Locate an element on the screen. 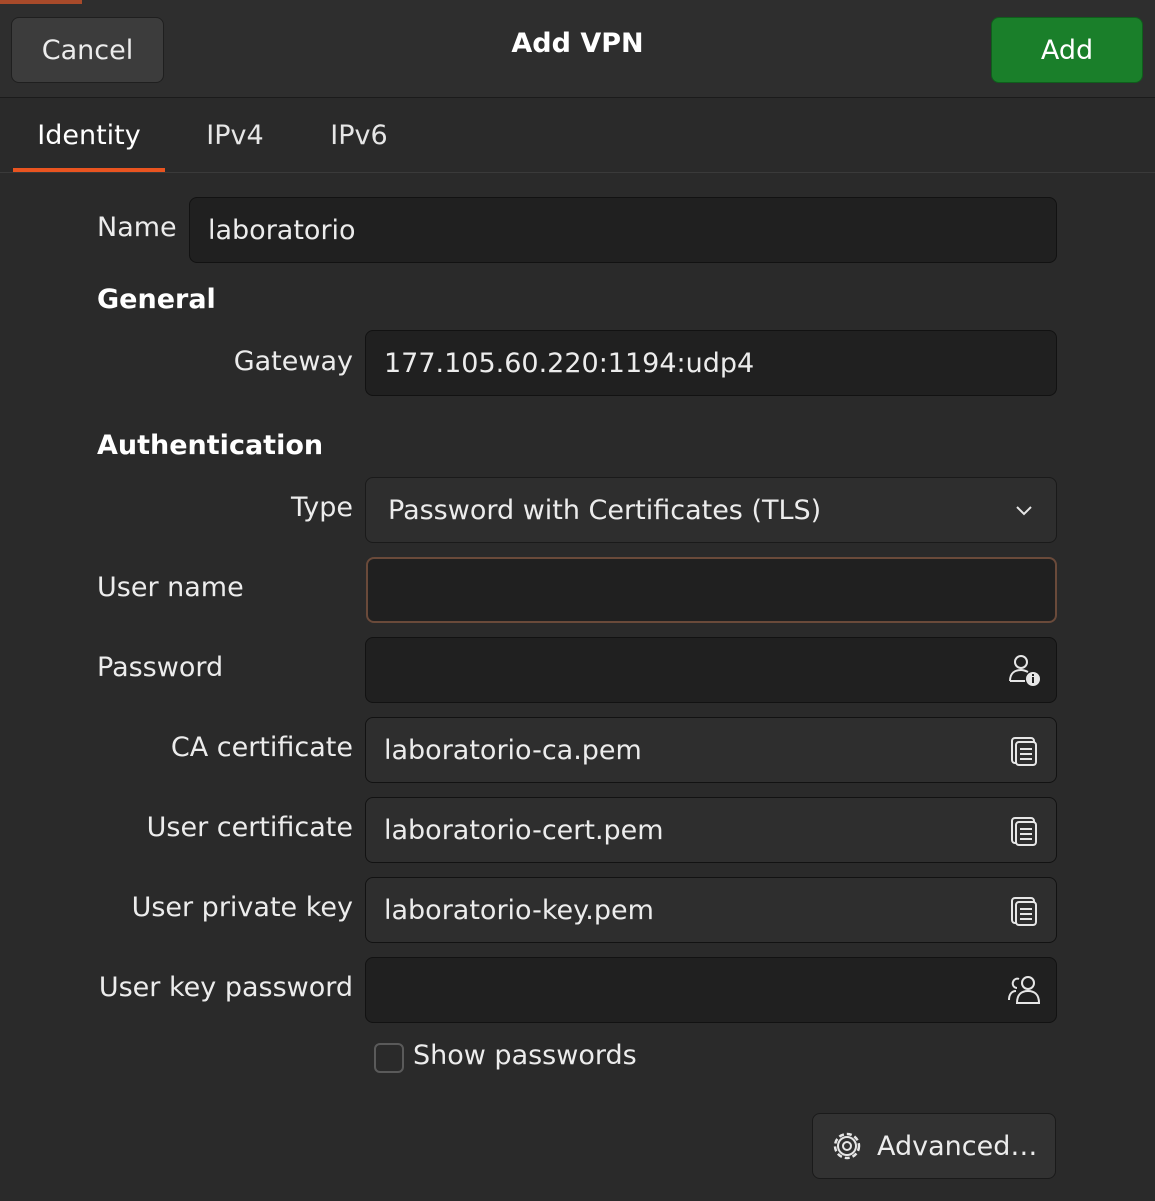 Image resolution: width=1155 pixels, height=1201 pixels. chevron-down-icon is located at coordinates (1024, 510).